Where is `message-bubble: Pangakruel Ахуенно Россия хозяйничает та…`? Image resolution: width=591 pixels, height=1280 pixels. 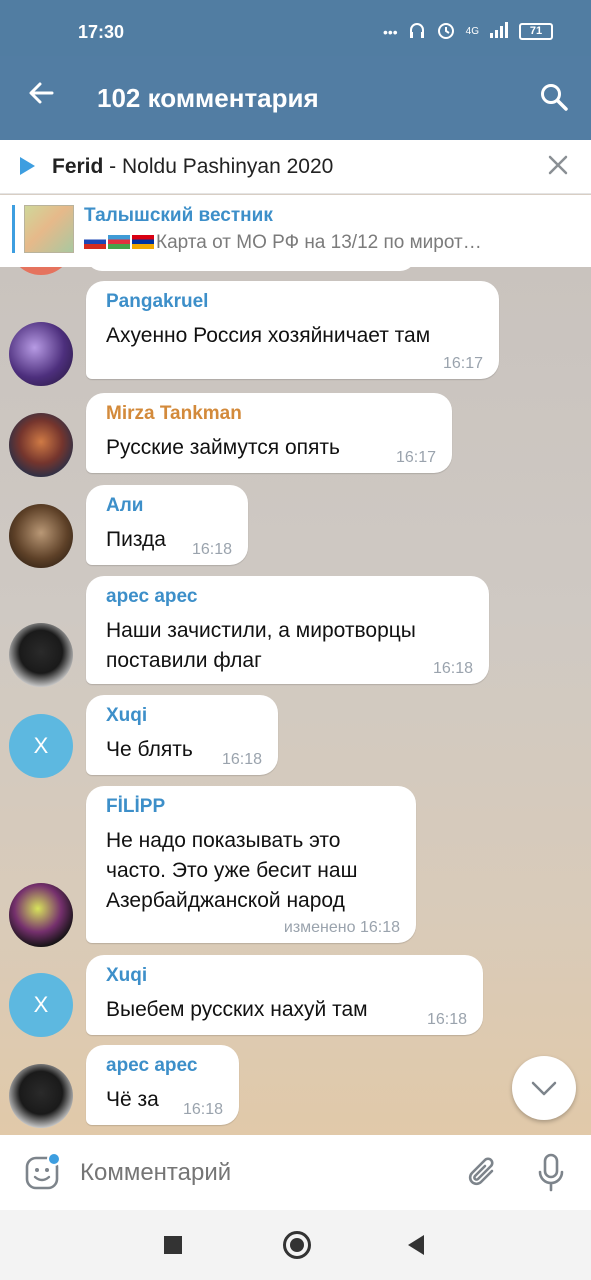
message-bubble: Pangakruel Ахуенно Россия хозяйничает та… is located at coordinates (292, 330).